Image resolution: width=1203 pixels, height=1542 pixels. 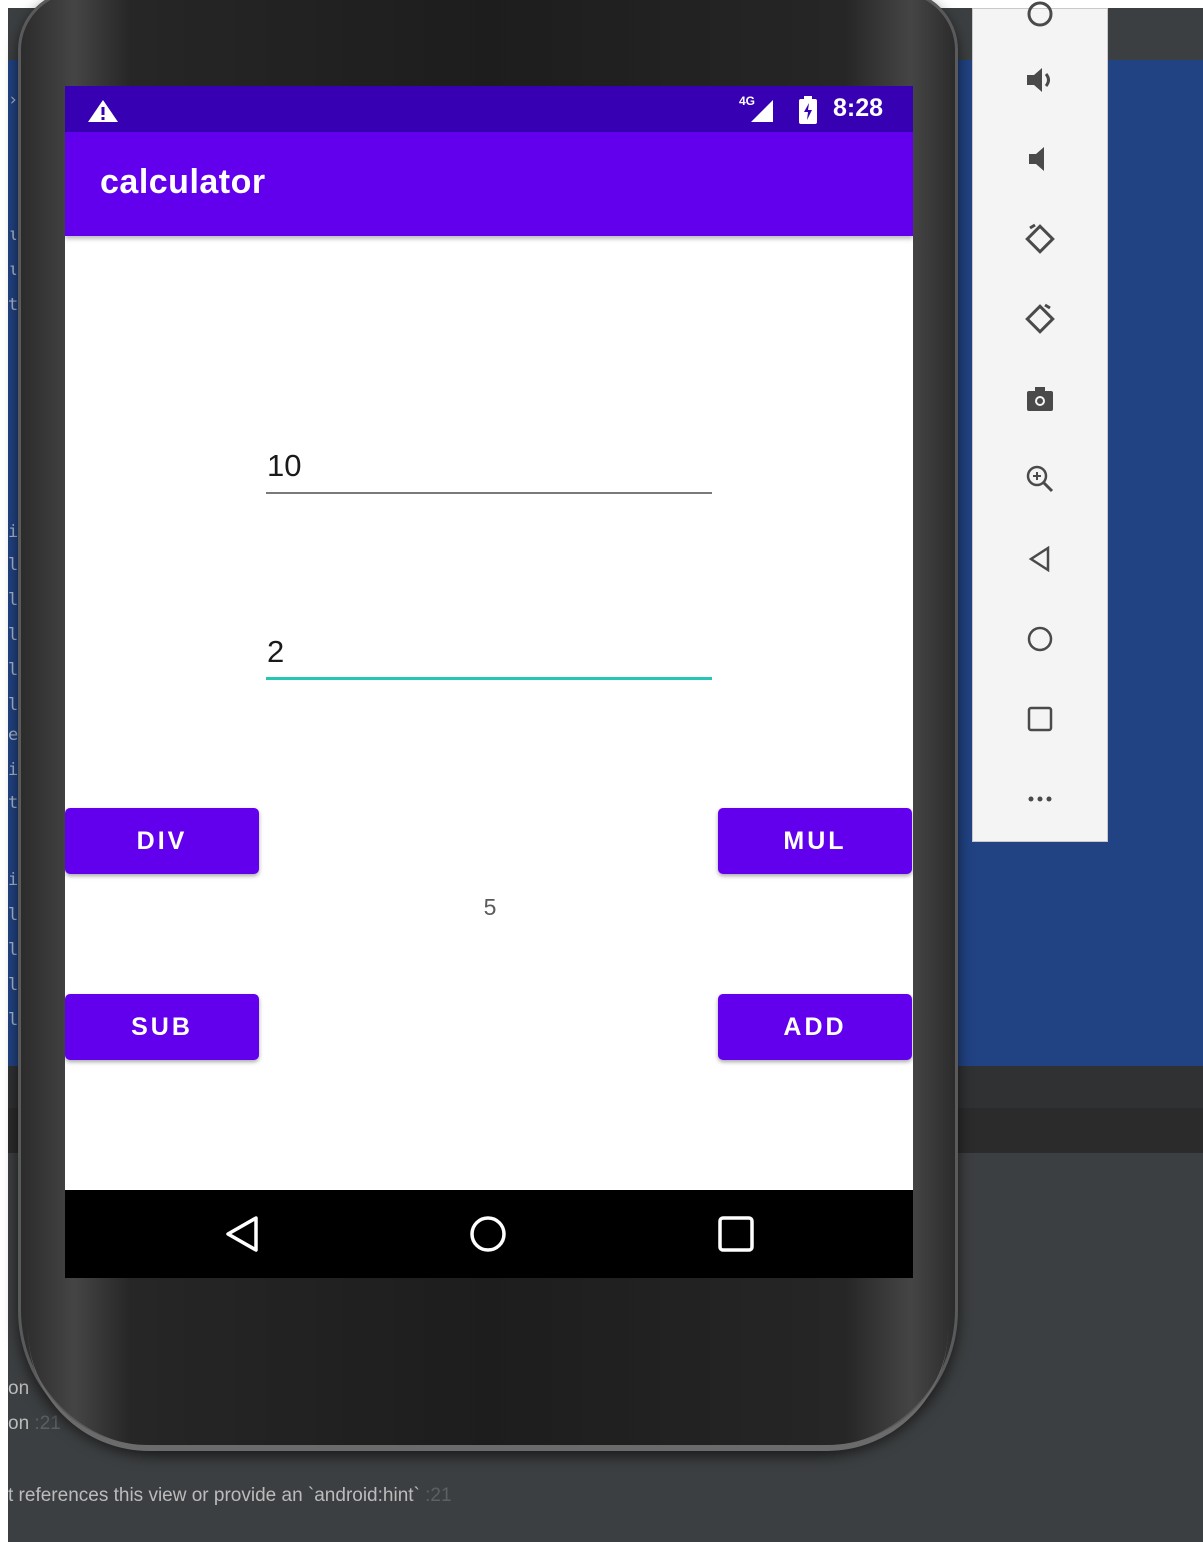 I want to click on volume-down-icon, so click(x=1040, y=159).